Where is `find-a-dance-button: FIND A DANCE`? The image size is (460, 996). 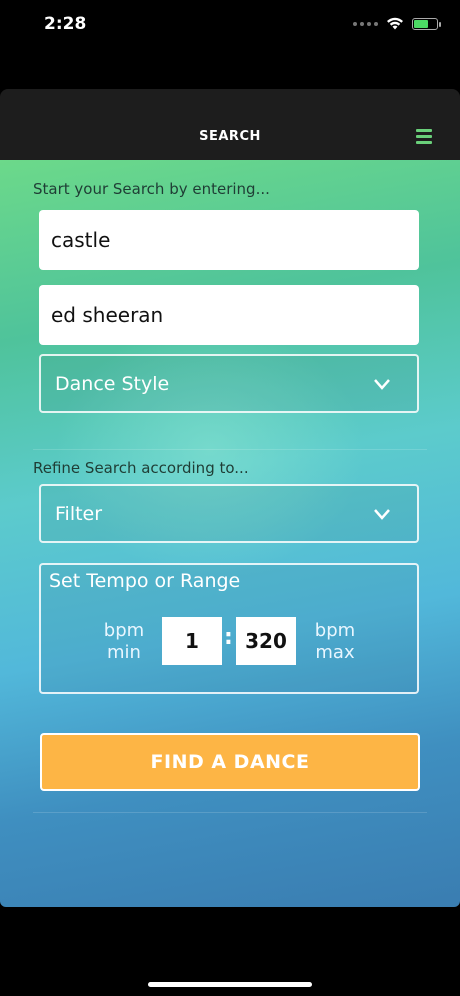 find-a-dance-button: FIND A DANCE is located at coordinates (230, 762).